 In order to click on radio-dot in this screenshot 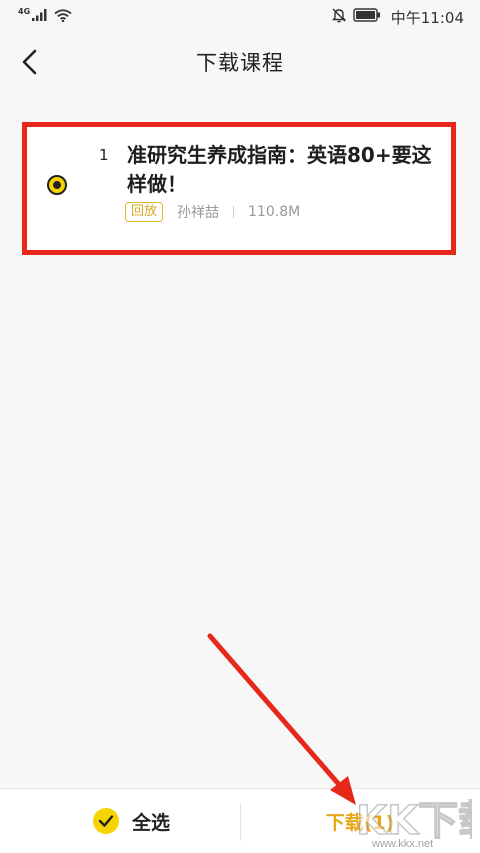, I will do `click(57, 185)`.